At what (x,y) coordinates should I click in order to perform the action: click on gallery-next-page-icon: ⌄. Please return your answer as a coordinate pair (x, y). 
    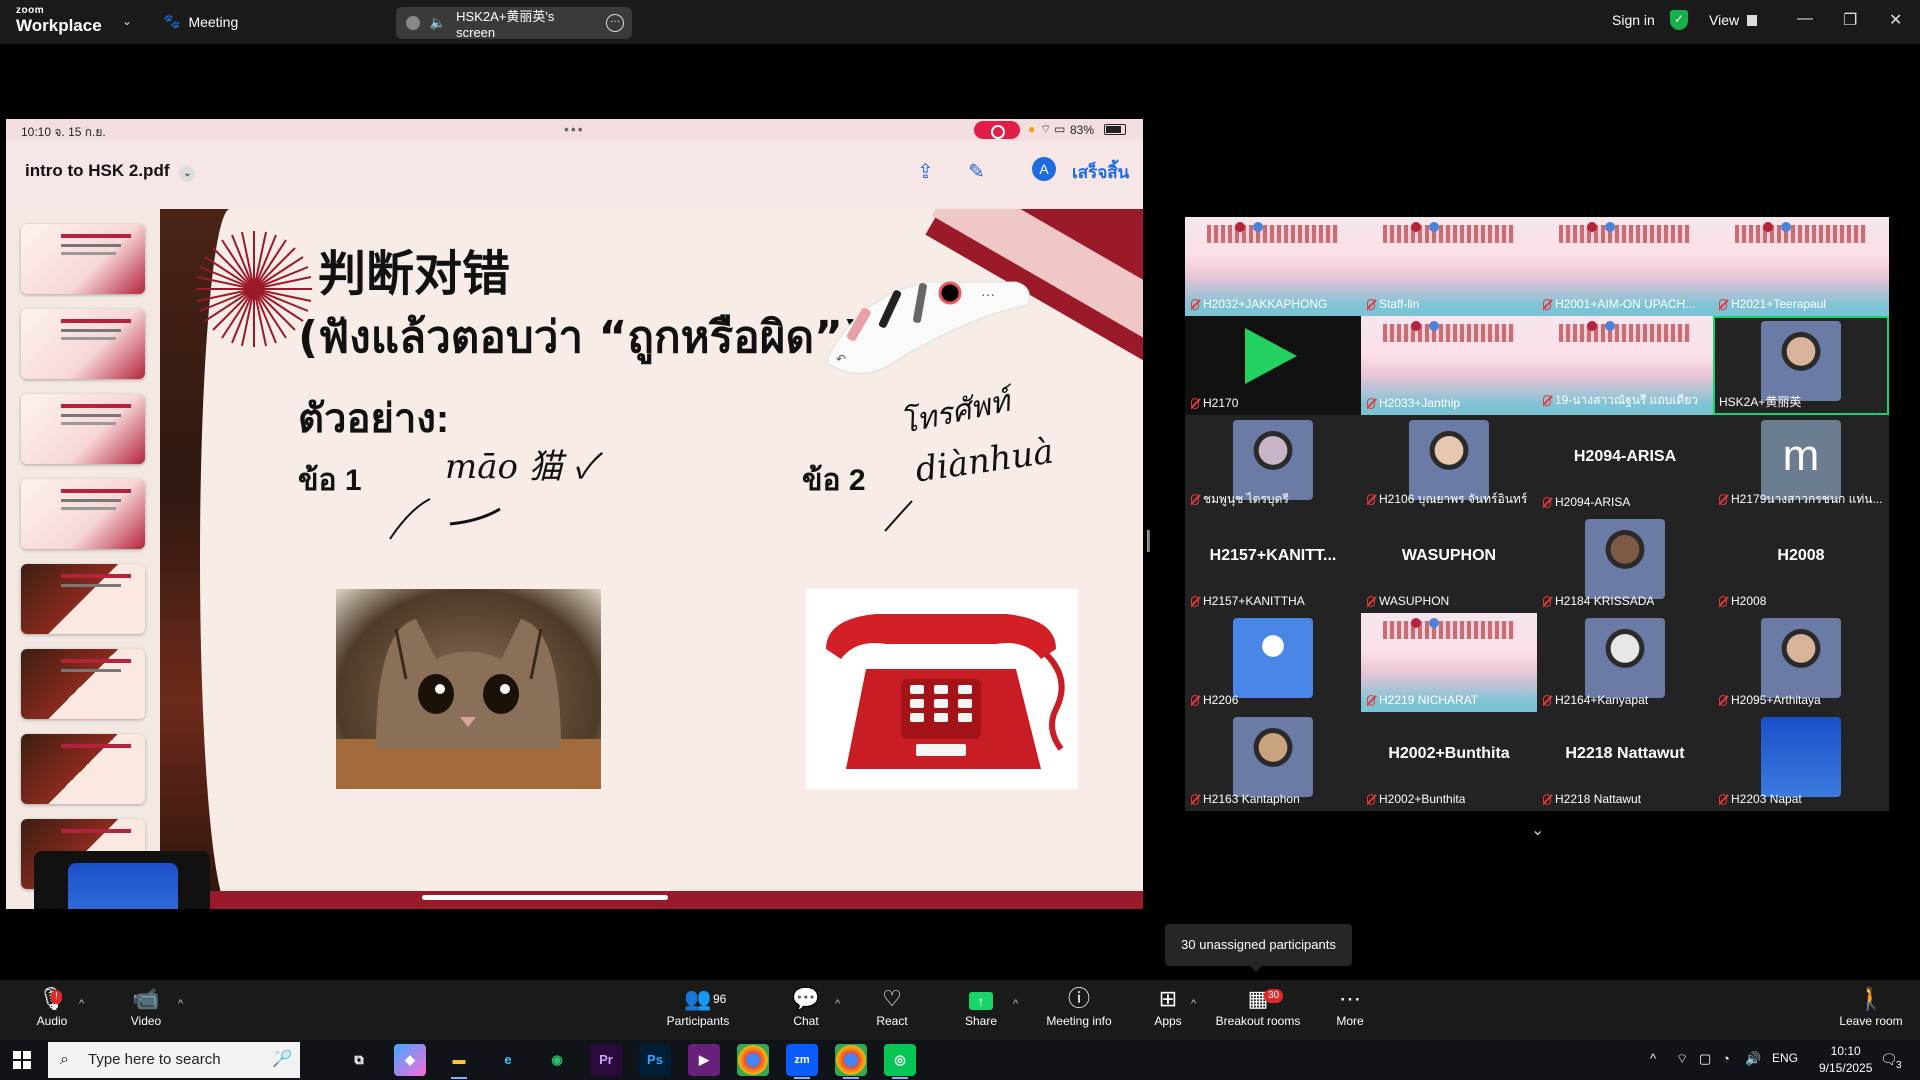
    Looking at the image, I should click on (1537, 830).